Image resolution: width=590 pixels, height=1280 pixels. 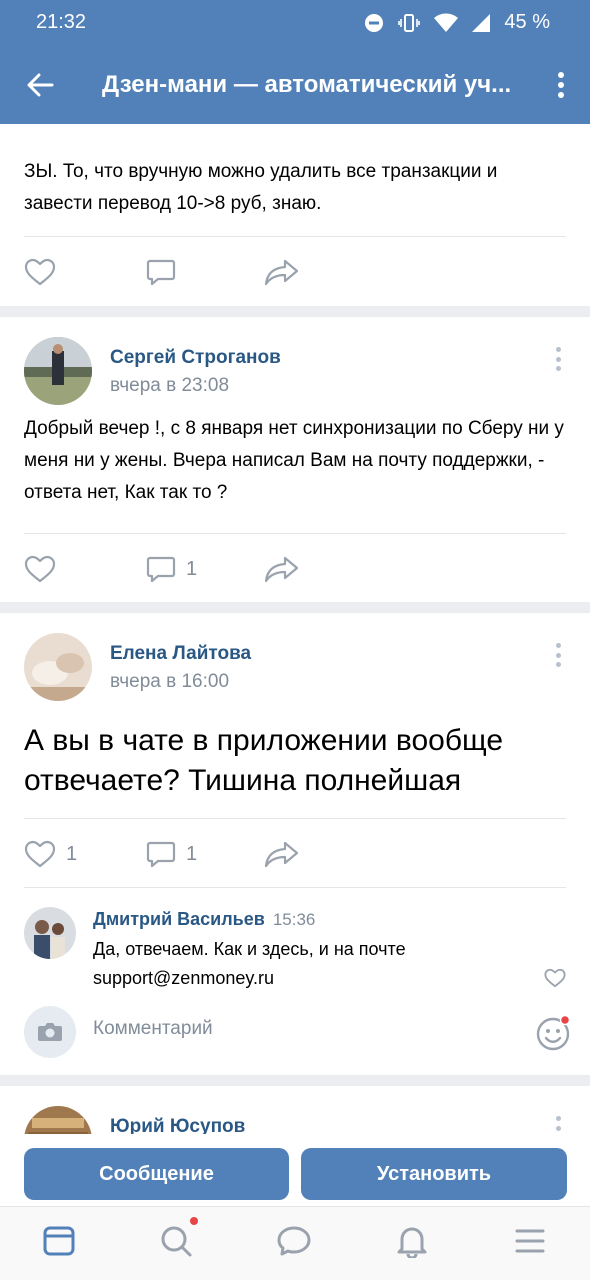 I want to click on arrow-left-icon, so click(x=40, y=85).